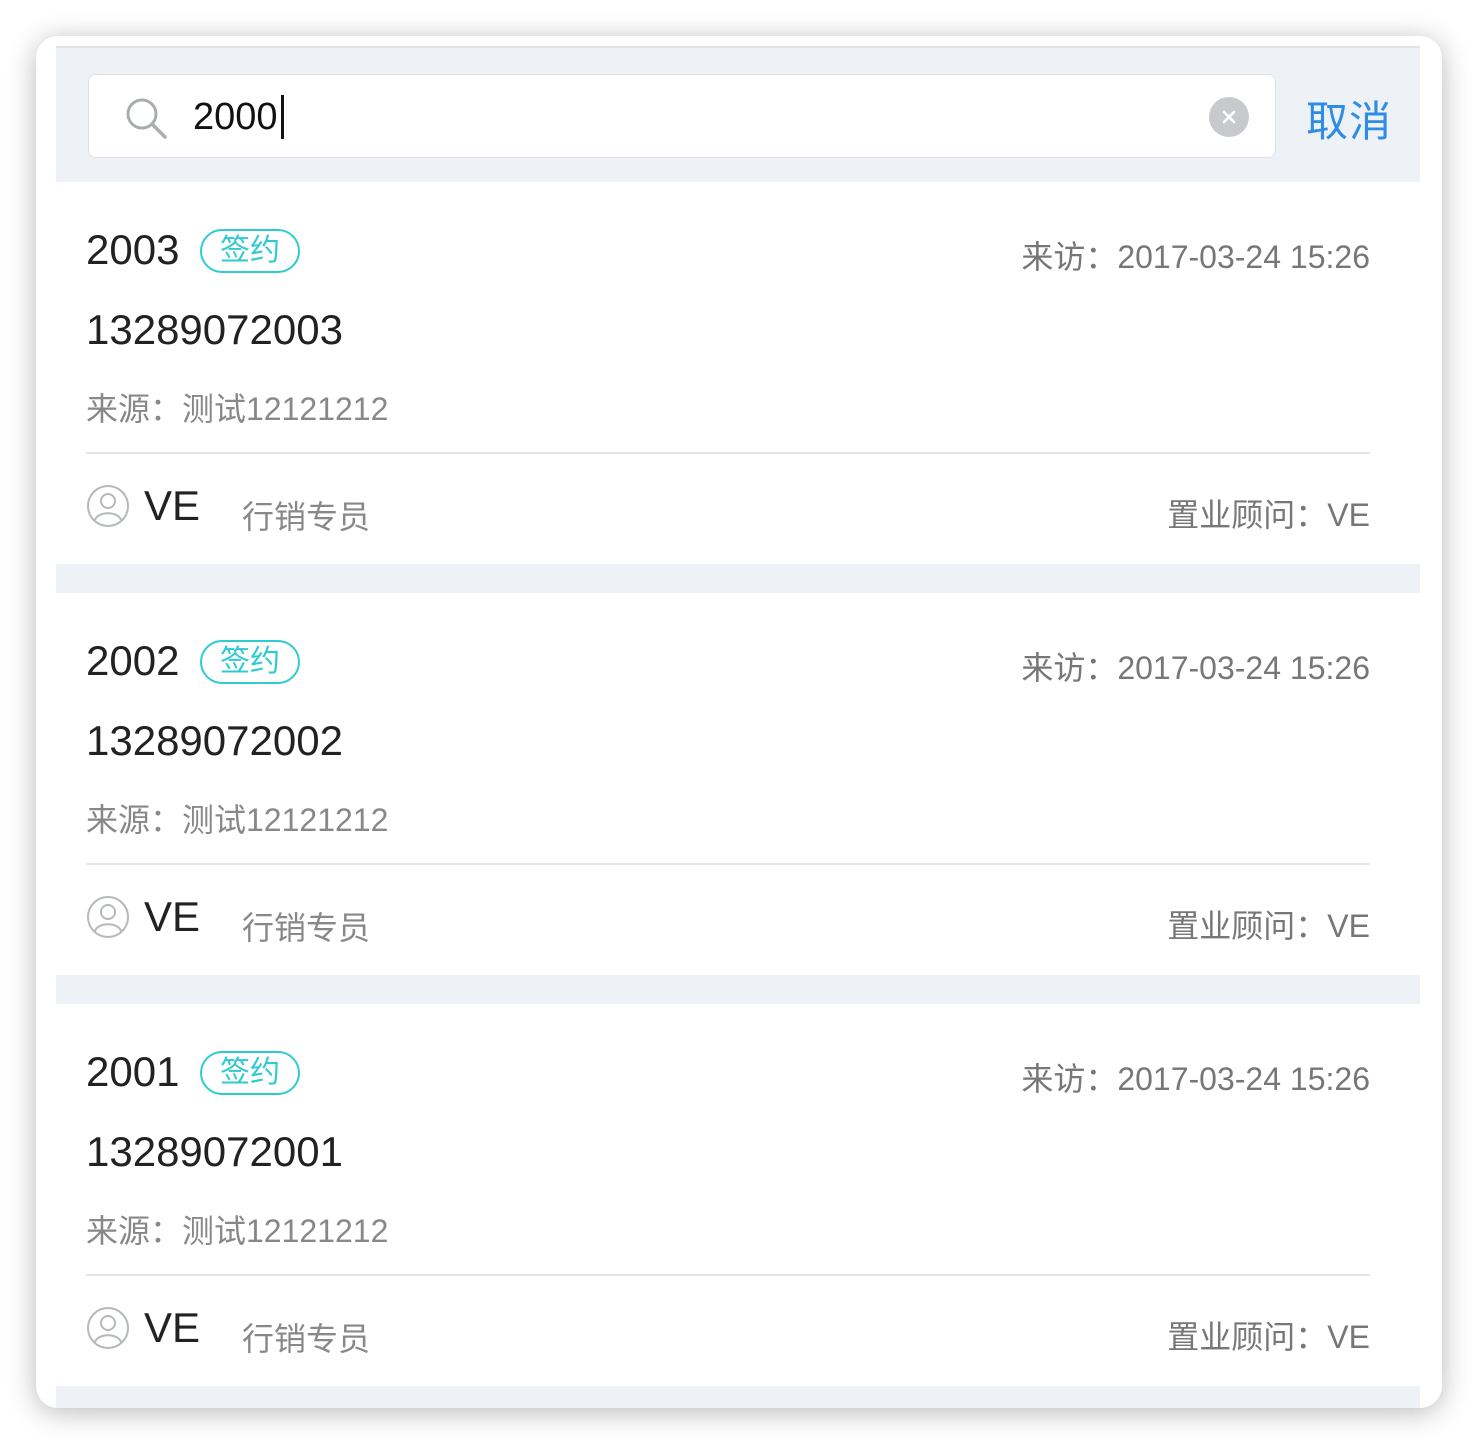 The width and height of the screenshot is (1478, 1444). What do you see at coordinates (214, 329) in the screenshot?
I see `phone-number: 13289072003` at bounding box center [214, 329].